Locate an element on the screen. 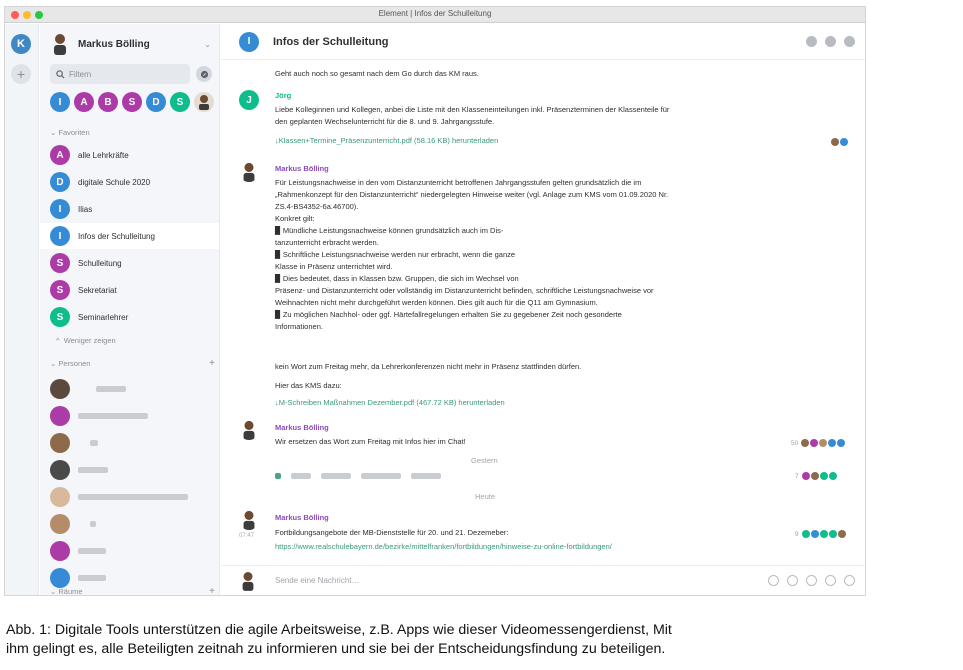  sticker-icon is located at coordinates (811, 580).